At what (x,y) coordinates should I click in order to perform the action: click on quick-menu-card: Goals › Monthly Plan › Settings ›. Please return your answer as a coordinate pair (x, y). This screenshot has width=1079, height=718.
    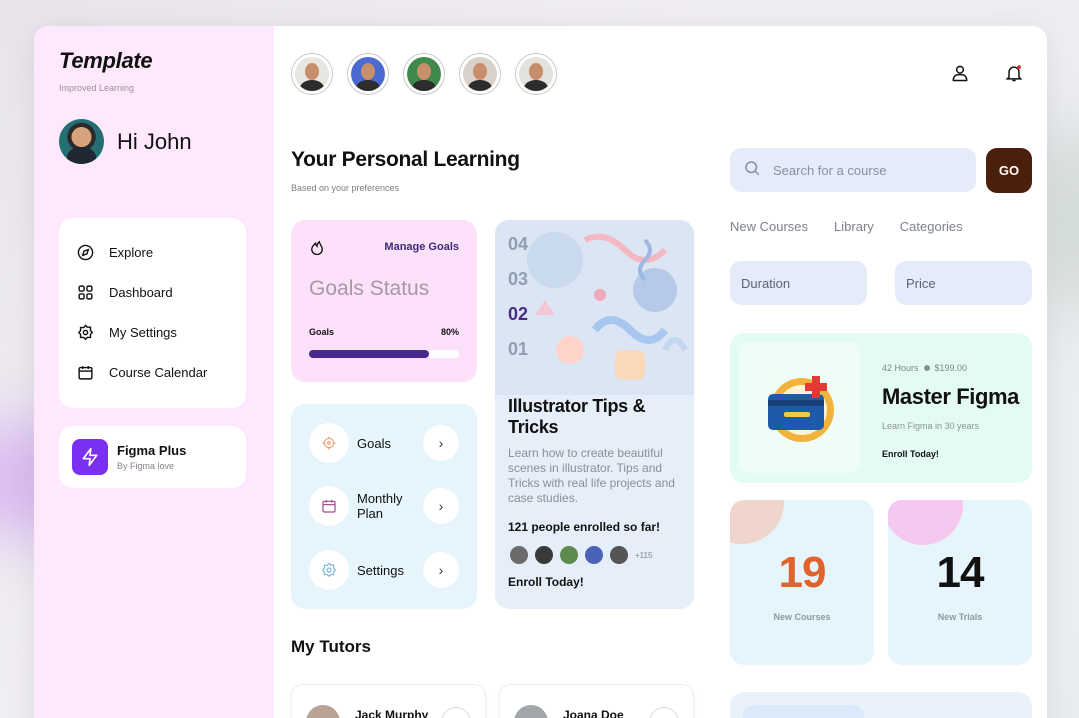
    Looking at the image, I should click on (384, 506).